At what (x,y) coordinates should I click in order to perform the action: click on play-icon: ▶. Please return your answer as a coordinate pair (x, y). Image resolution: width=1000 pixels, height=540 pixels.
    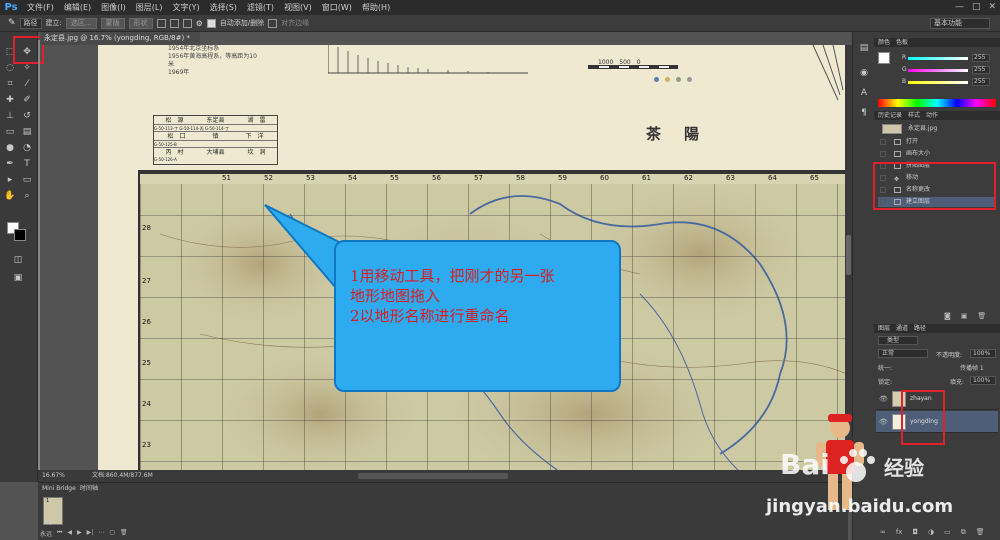
    Looking at the image, I should click on (79, 533).